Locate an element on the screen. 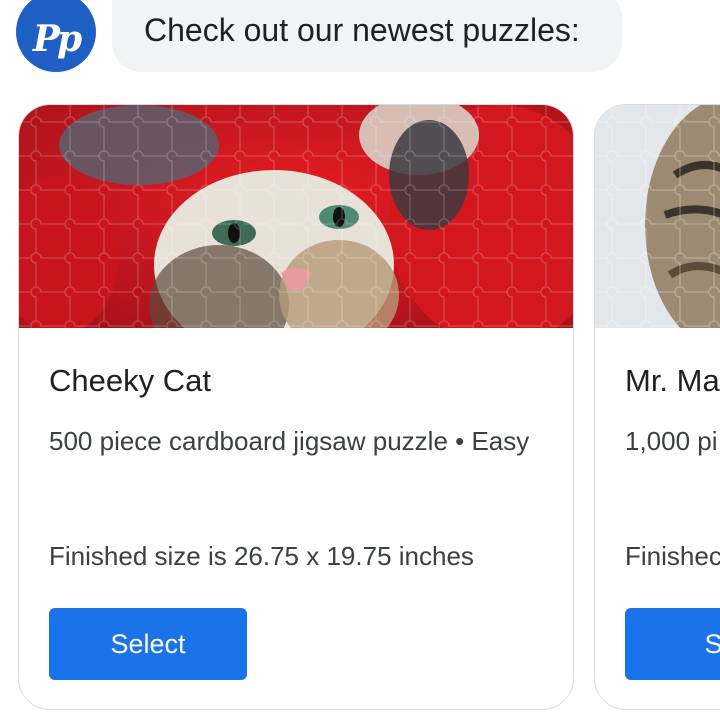  puzzle-card: Mr. Ma 1,000 pi puzzle - Finishec Sel is located at coordinates (657, 407).